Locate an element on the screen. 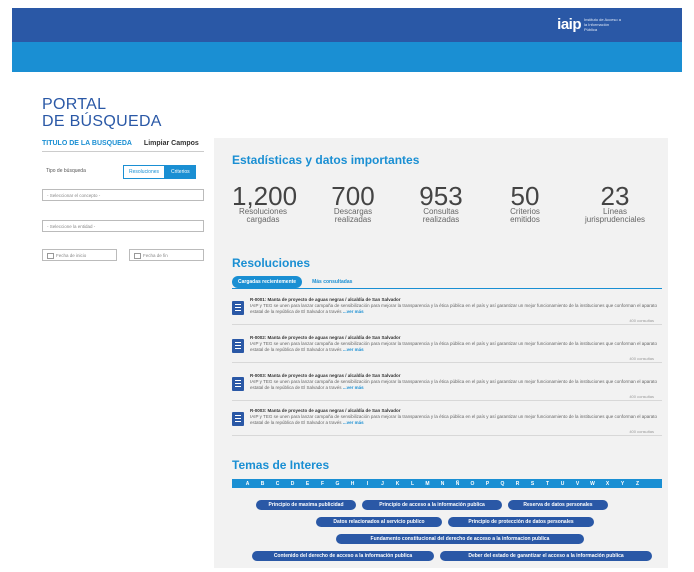  tab-cargadas-recientemente: Cargadas recientemente is located at coordinates (267, 282).